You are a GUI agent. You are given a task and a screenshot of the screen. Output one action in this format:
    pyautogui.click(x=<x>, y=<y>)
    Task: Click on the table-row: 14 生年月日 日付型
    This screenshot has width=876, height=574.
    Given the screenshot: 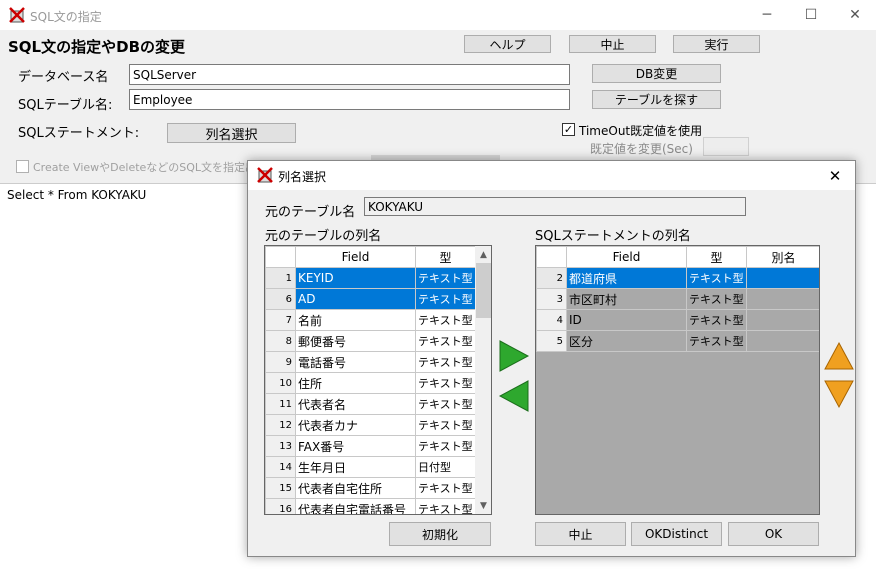 What is the action you would take?
    pyautogui.click(x=370, y=467)
    